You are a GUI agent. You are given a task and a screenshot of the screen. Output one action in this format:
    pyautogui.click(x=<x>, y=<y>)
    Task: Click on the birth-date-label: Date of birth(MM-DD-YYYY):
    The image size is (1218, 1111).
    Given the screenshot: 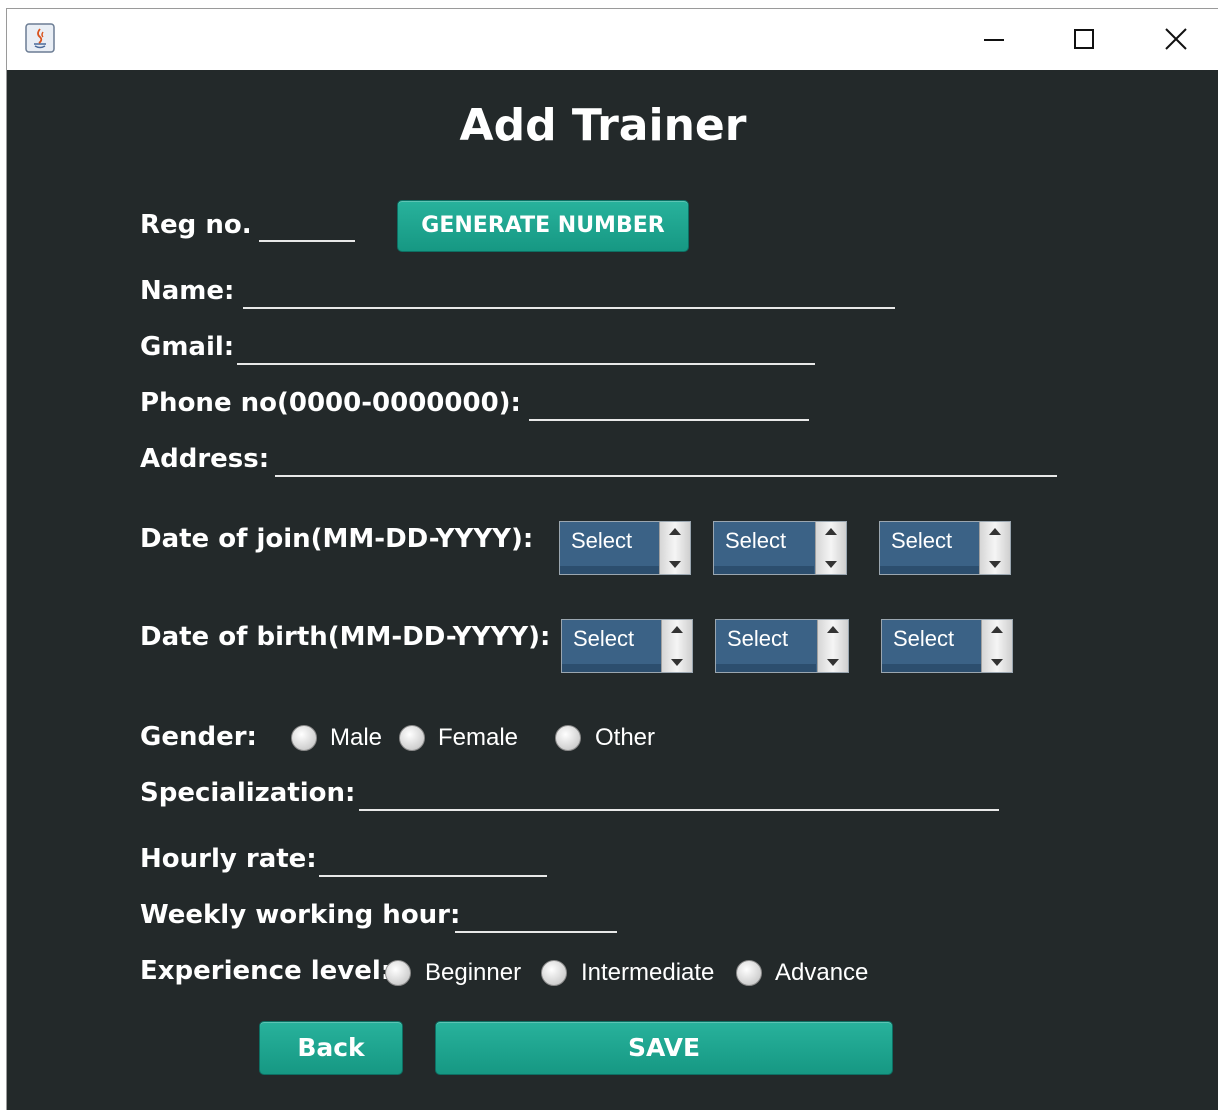 What is the action you would take?
    pyautogui.click(x=345, y=637)
    